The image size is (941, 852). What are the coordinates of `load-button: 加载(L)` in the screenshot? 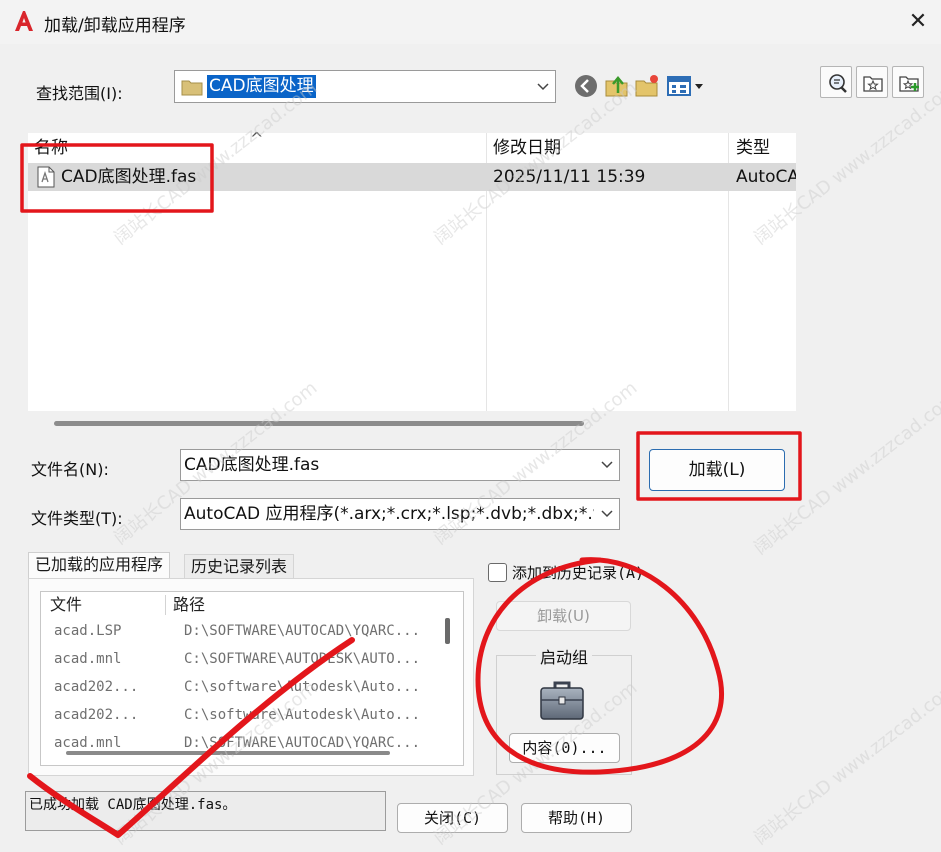 It's located at (717, 470).